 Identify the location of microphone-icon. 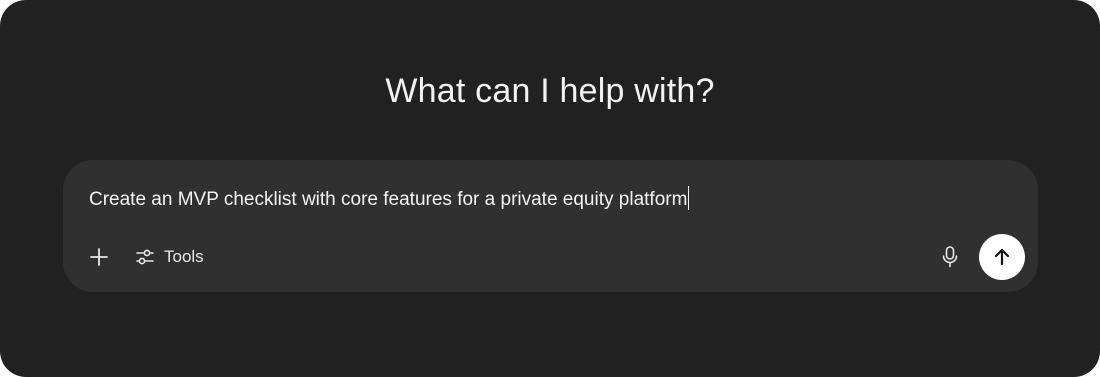
(950, 257).